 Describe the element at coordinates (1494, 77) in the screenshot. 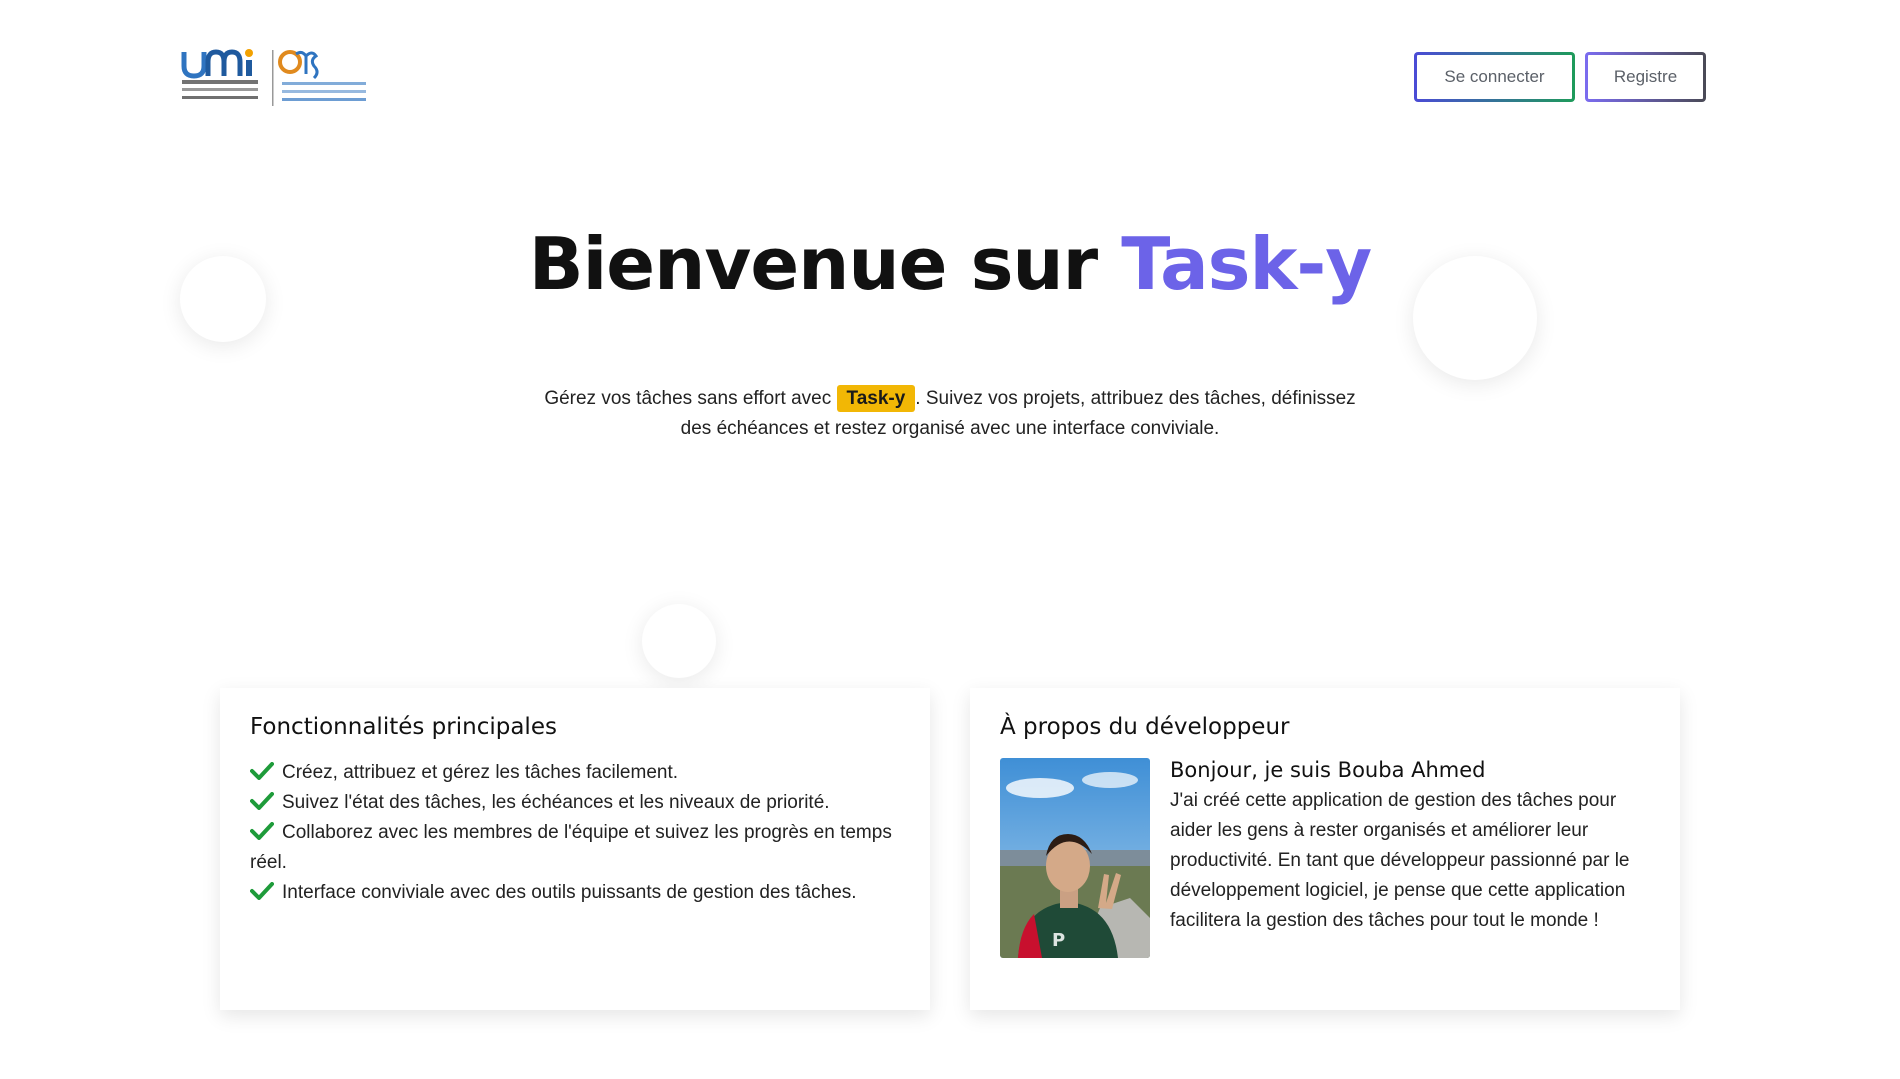

I see `login-button: Se connecter` at that location.